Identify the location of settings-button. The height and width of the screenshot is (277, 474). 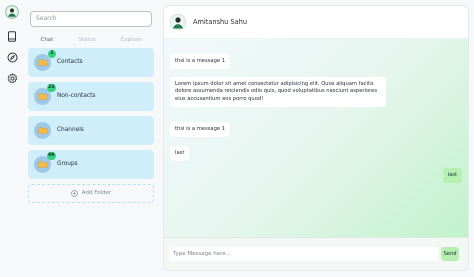
(12, 78).